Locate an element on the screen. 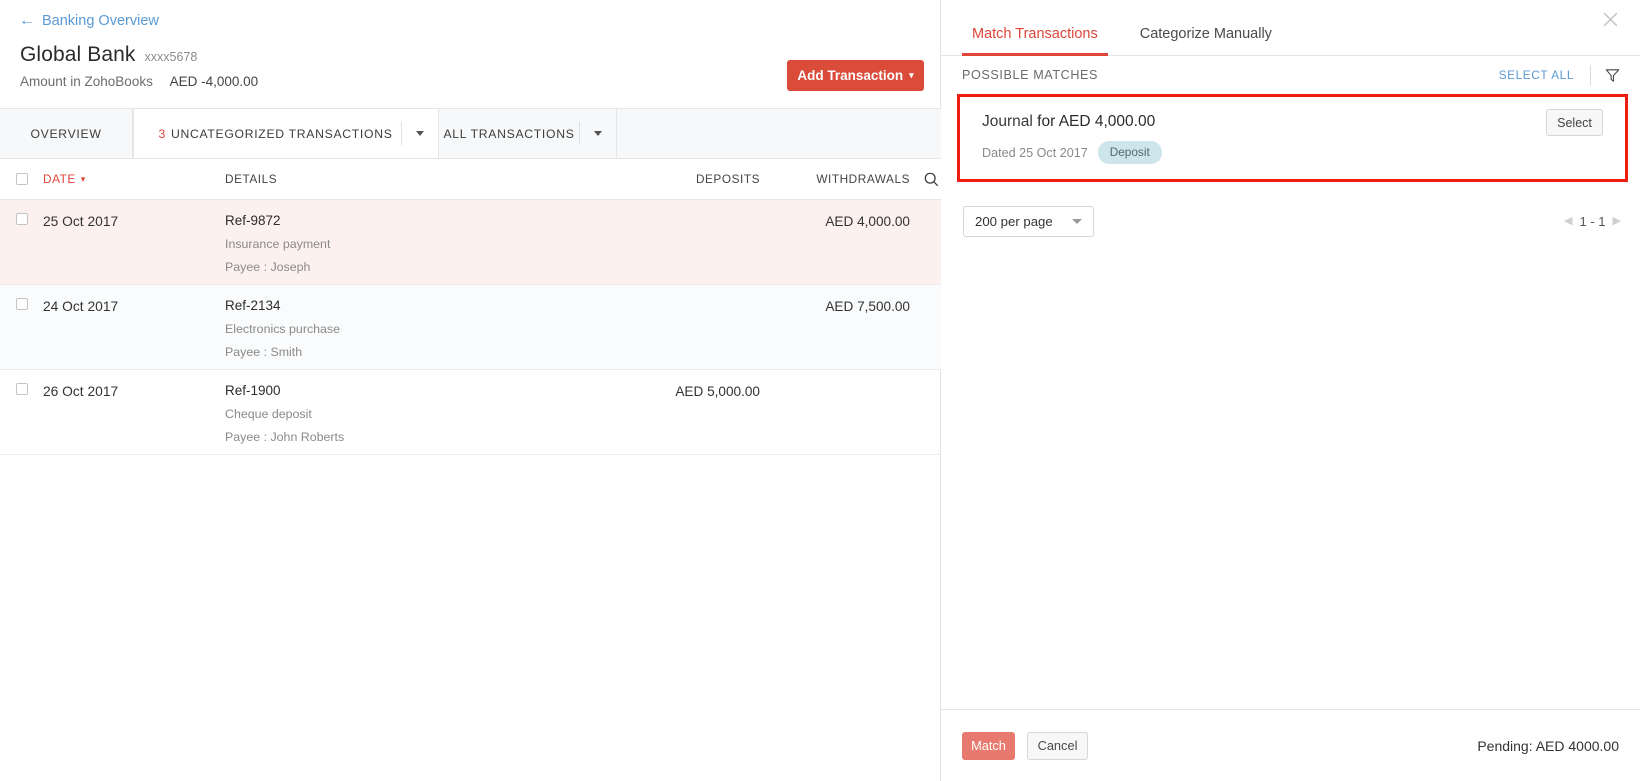 This screenshot has height=781, width=1640. match-card-title: Journal for AED 4,000.00 is located at coordinates (1303, 122).